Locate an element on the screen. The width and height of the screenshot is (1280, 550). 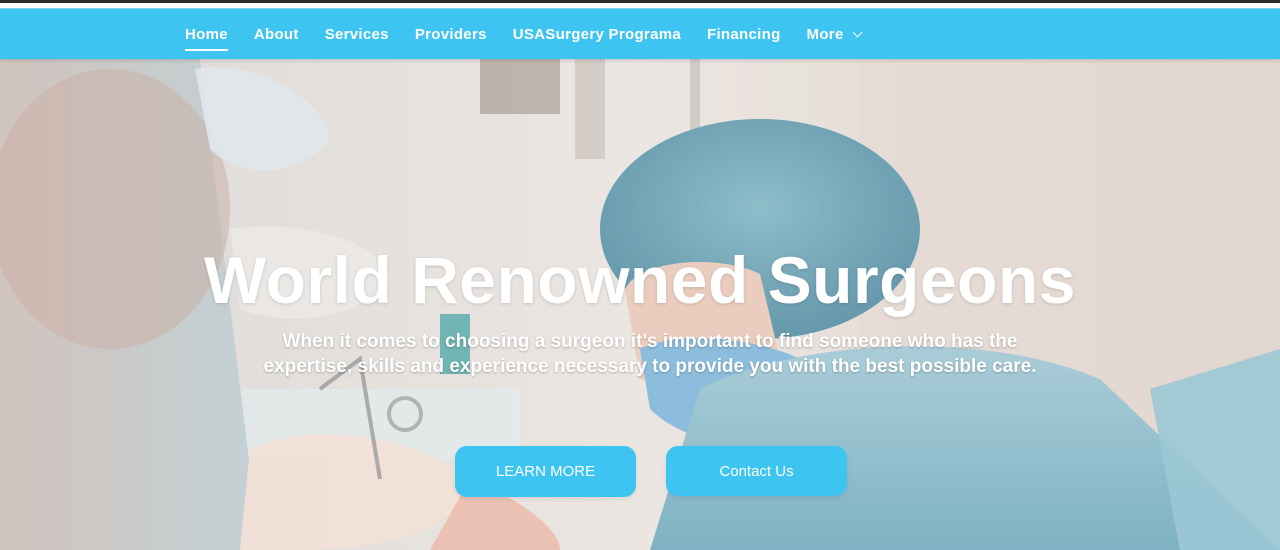
nav-item-services: Services is located at coordinates (357, 34).